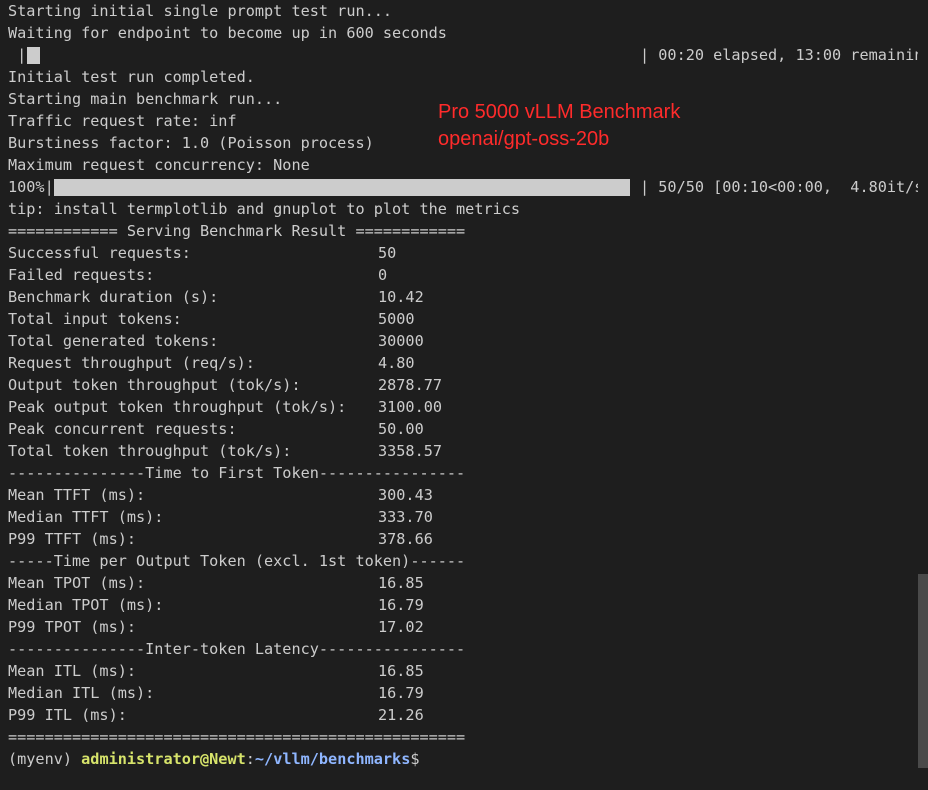 This screenshot has width=928, height=790. I want to click on metric-row: Median TTFT (ms): 333.70, so click(463, 517).